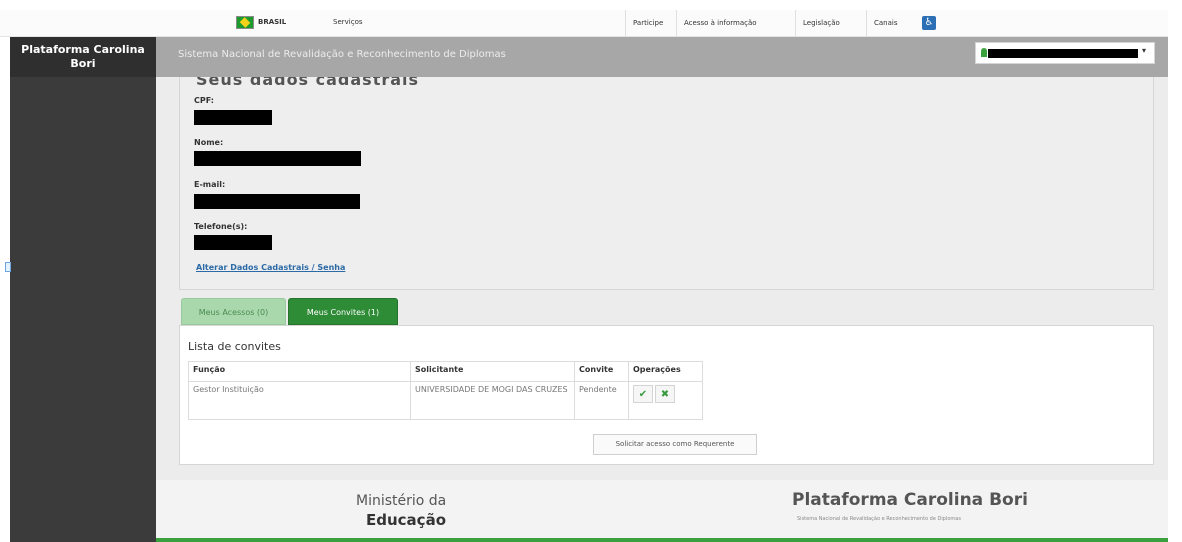  I want to click on accessibility-icon: ♿, so click(929, 23).